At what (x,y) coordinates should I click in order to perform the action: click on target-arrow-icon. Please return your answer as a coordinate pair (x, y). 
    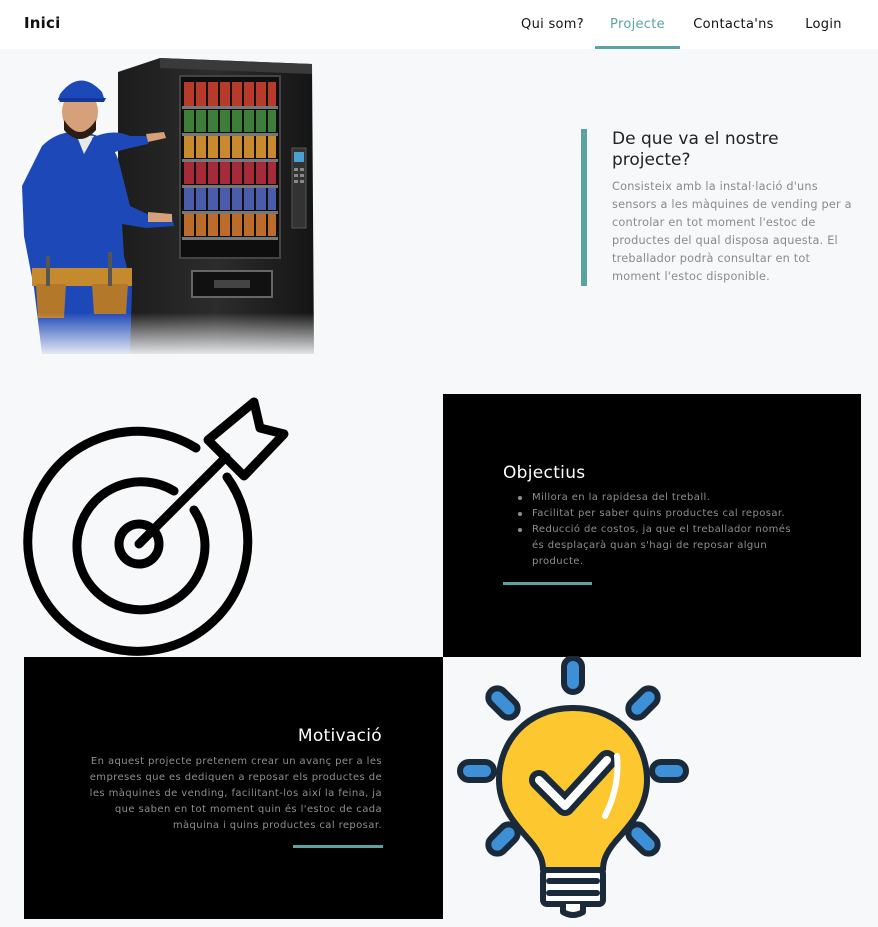
    Looking at the image, I should click on (156, 526).